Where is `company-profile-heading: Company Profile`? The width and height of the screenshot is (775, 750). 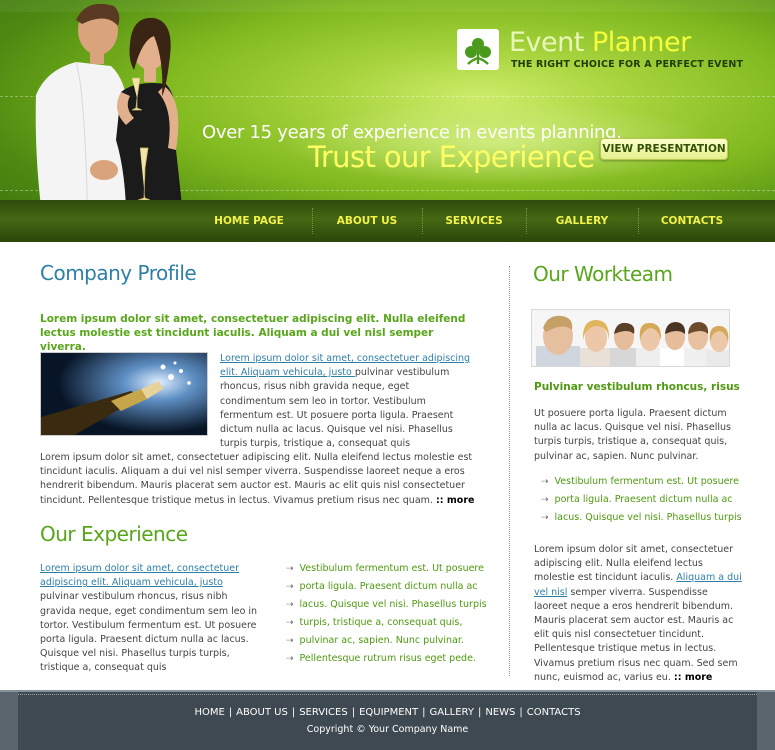 company-profile-heading: Company Profile is located at coordinates (118, 273).